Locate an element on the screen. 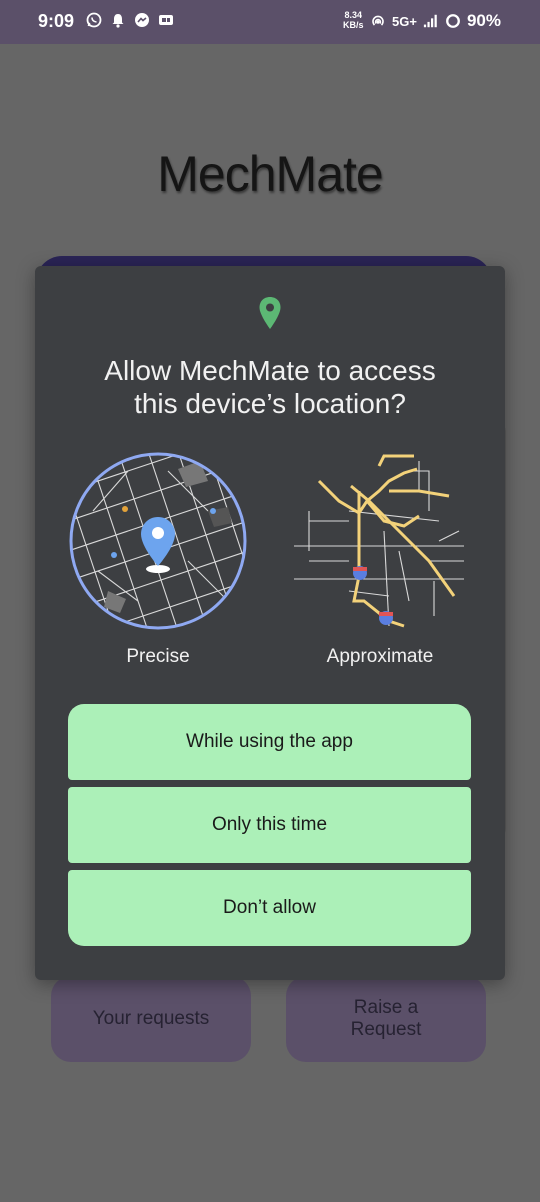  raise-request-button: Raise a Request is located at coordinates (386, 1019).